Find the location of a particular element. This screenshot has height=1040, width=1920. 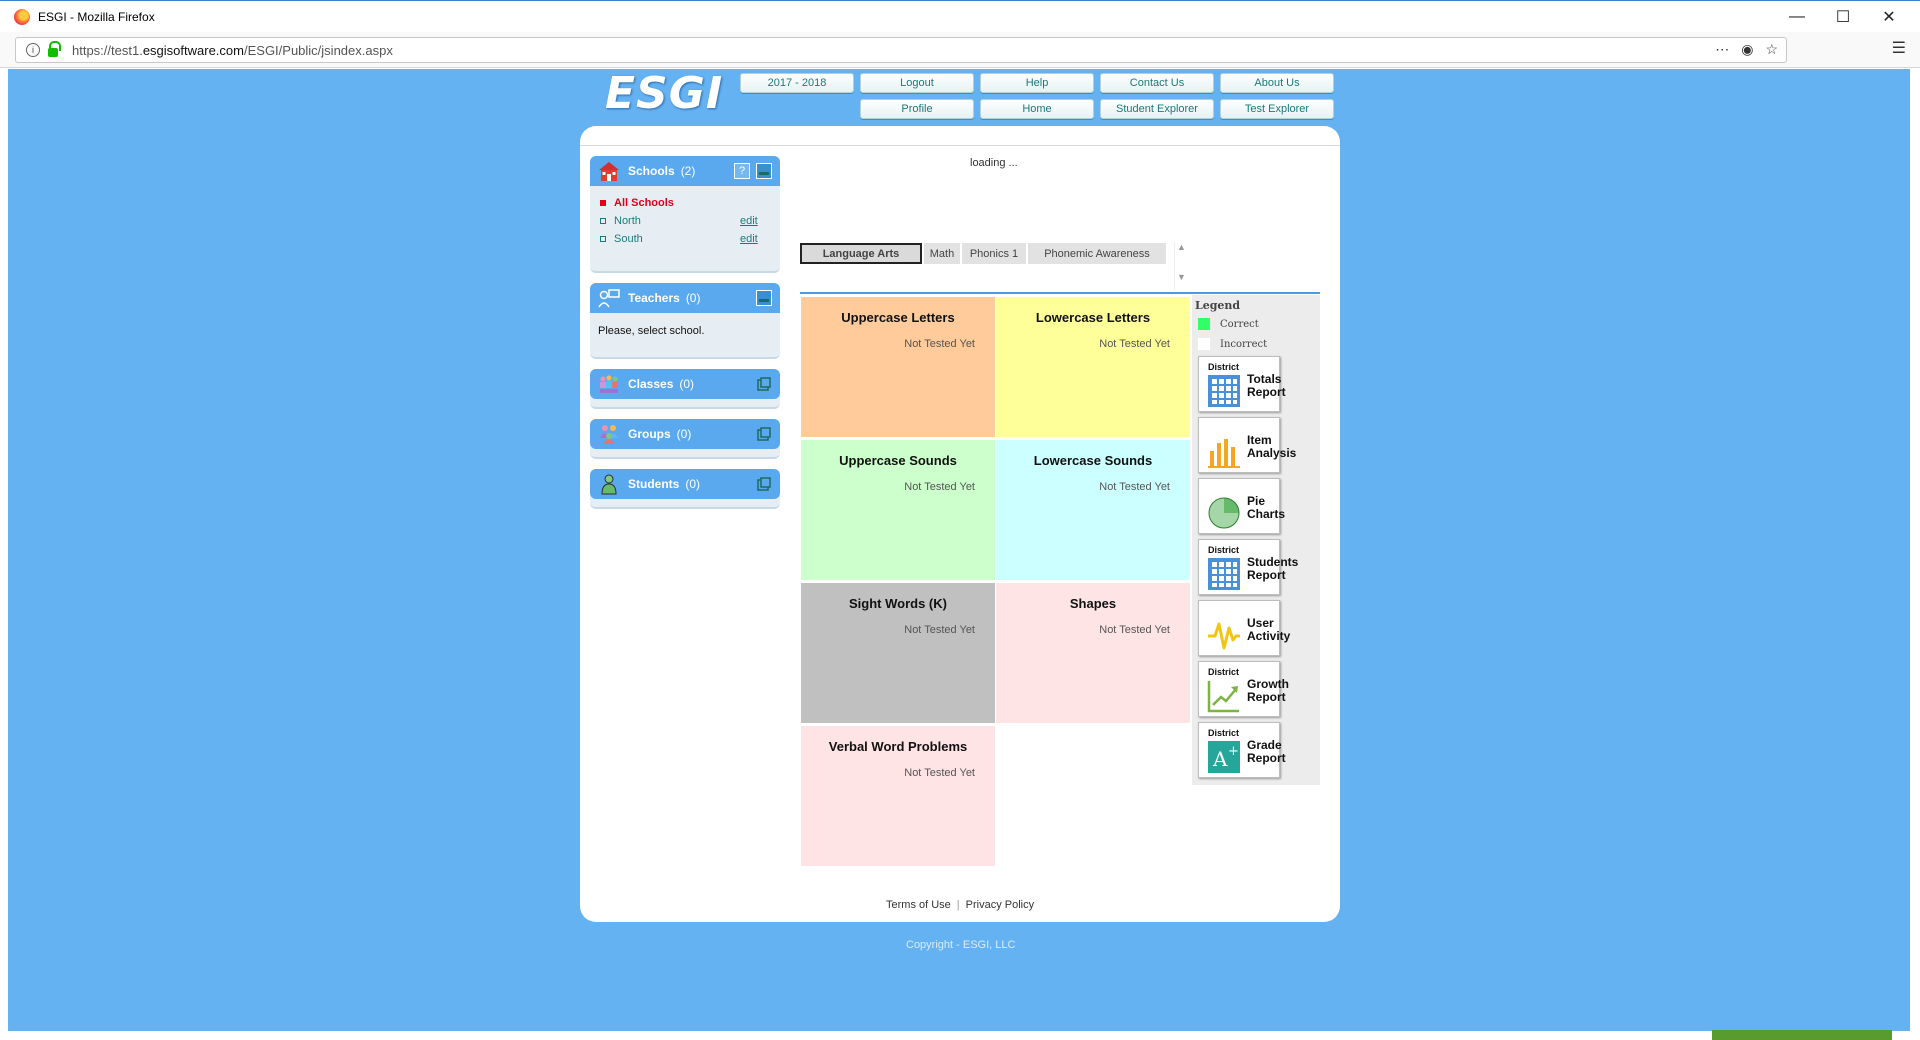

grade-report-button: District A + Grade Report is located at coordinates (1242, 750).